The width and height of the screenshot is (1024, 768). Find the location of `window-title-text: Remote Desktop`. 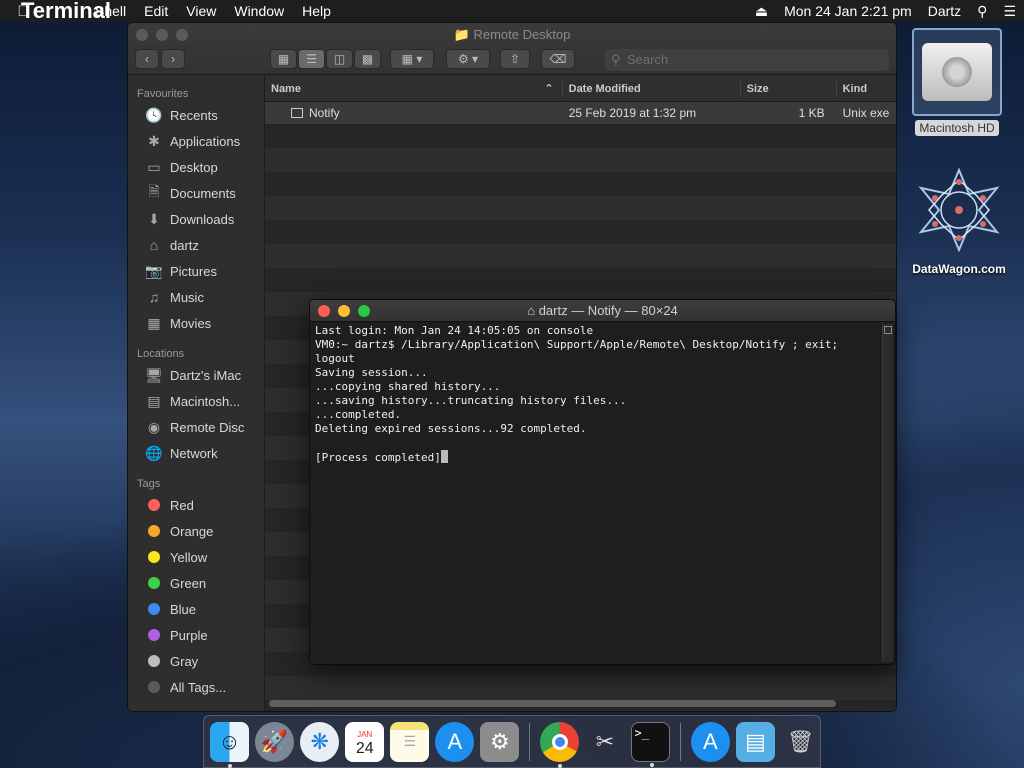

window-title-text: Remote Desktop is located at coordinates (522, 34).